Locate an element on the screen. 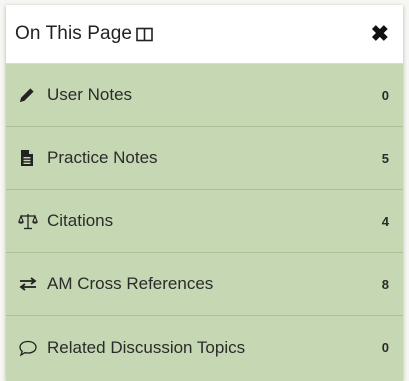  pencil-icon is located at coordinates (29, 95).